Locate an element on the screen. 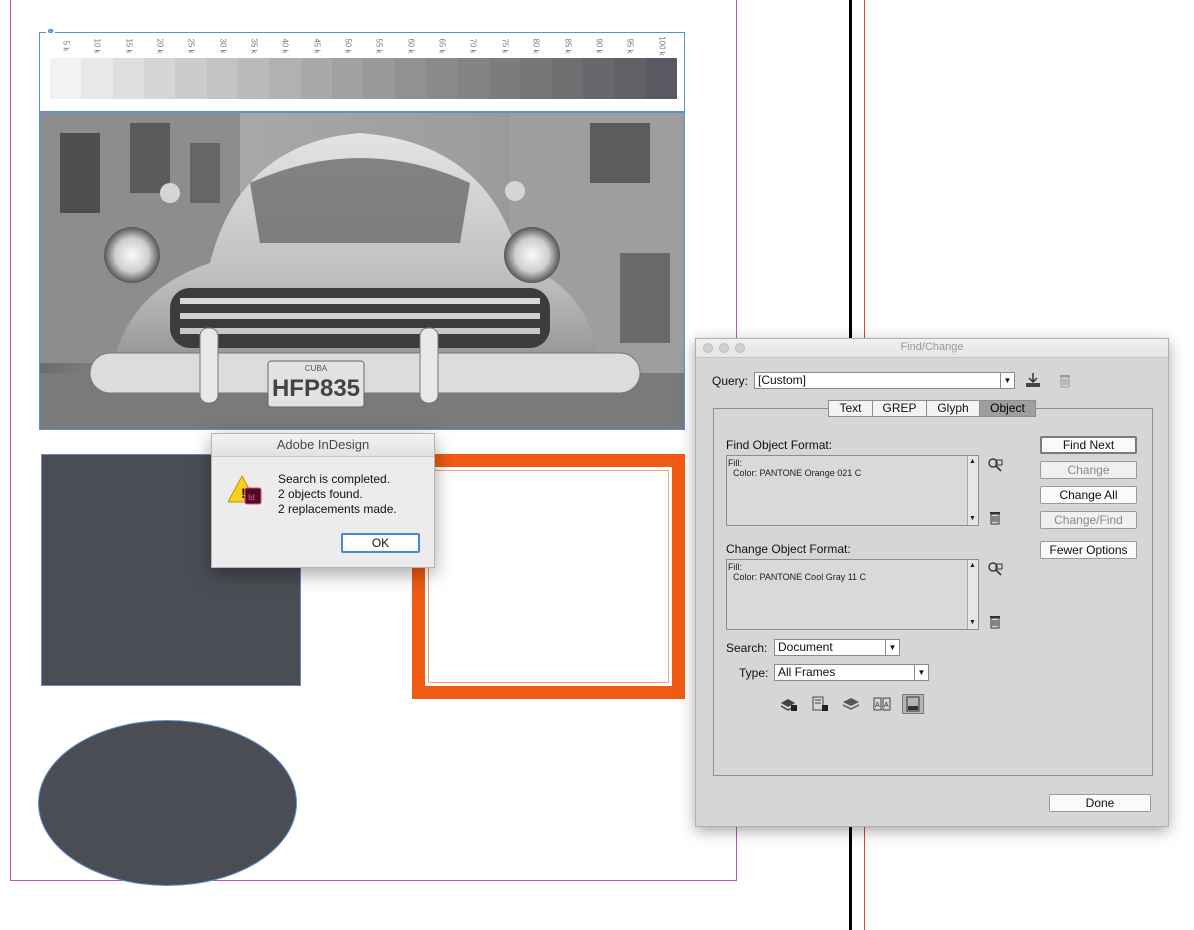 This screenshot has height=930, width=1194. tab-object: Object is located at coordinates (1007, 408).